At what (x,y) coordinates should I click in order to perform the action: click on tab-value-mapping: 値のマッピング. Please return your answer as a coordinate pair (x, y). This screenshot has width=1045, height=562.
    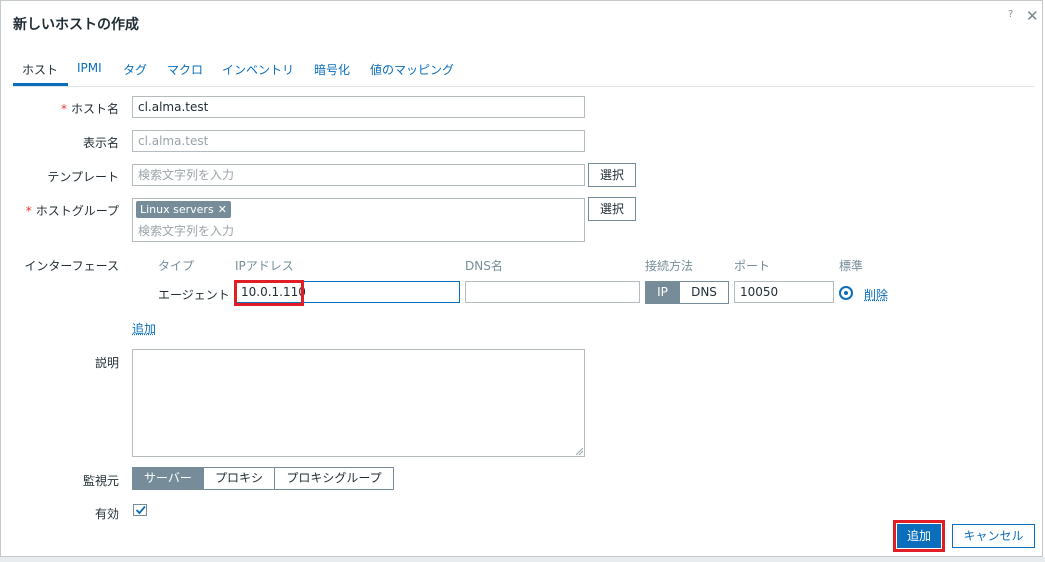
    Looking at the image, I should click on (412, 69).